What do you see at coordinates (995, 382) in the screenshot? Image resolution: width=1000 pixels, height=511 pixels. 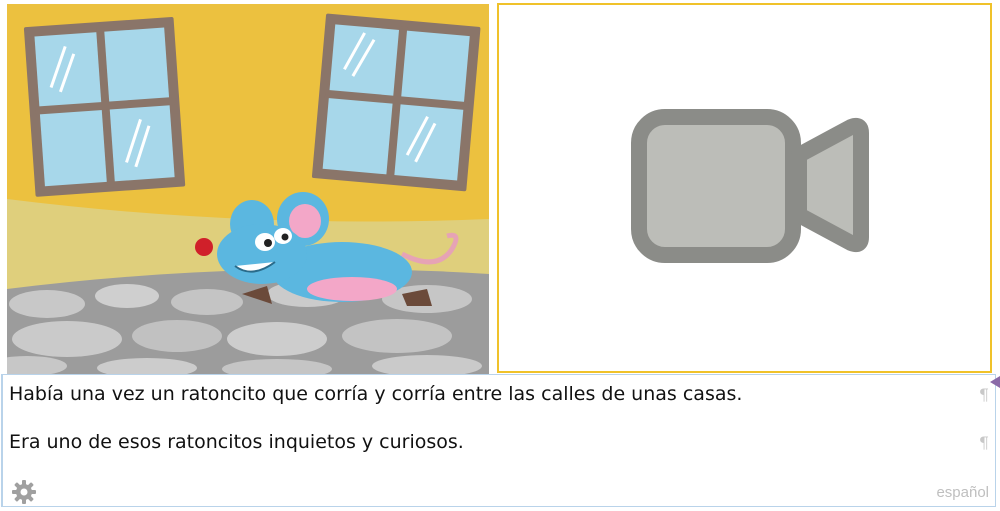 I see `triangle-marker-icon` at bounding box center [995, 382].